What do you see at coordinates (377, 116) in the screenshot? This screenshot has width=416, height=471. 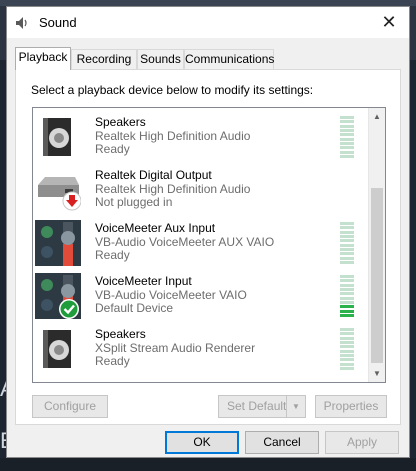 I see `scroll-up-icon: ▲` at bounding box center [377, 116].